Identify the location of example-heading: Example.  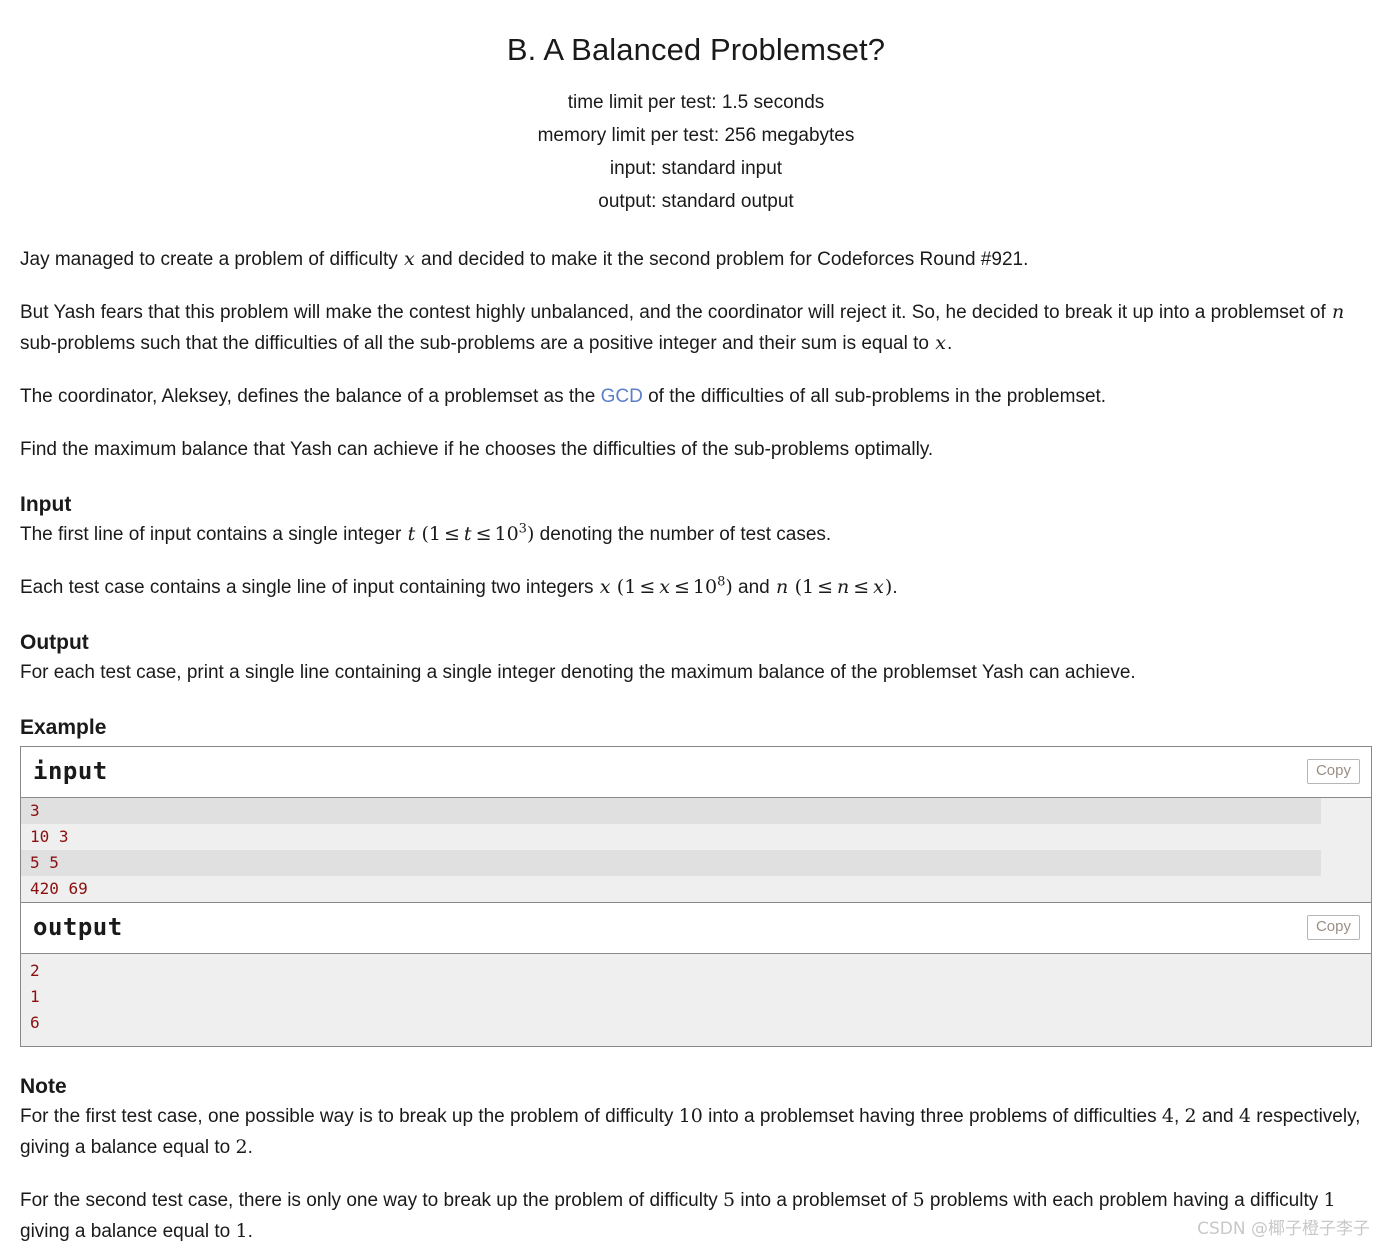
(63, 727).